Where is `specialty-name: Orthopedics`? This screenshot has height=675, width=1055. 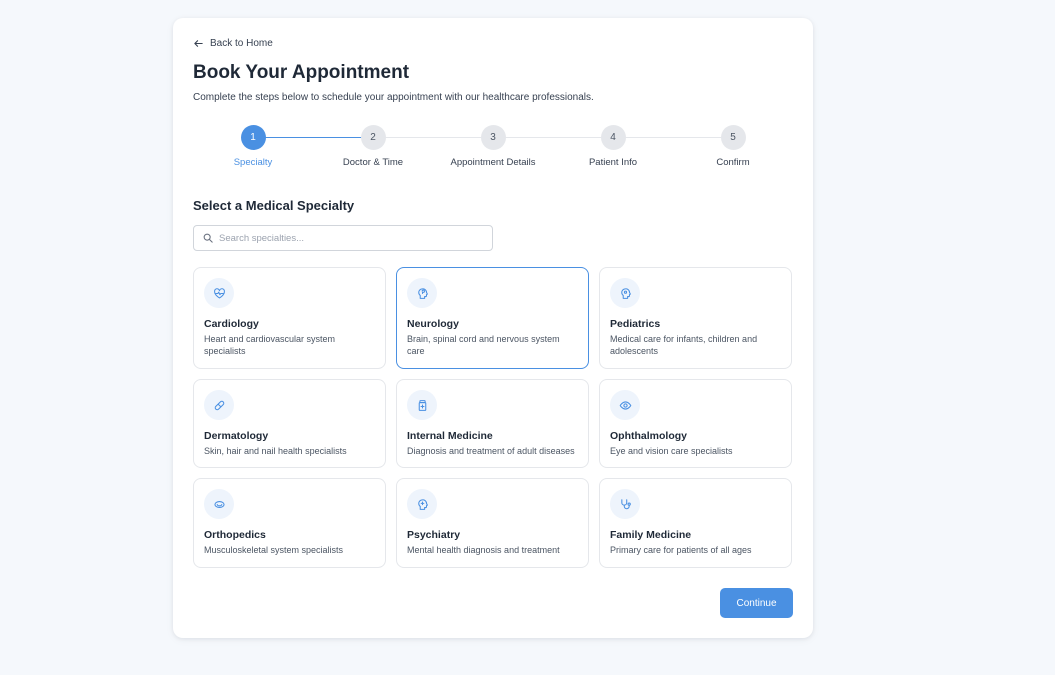 specialty-name: Orthopedics is located at coordinates (235, 535).